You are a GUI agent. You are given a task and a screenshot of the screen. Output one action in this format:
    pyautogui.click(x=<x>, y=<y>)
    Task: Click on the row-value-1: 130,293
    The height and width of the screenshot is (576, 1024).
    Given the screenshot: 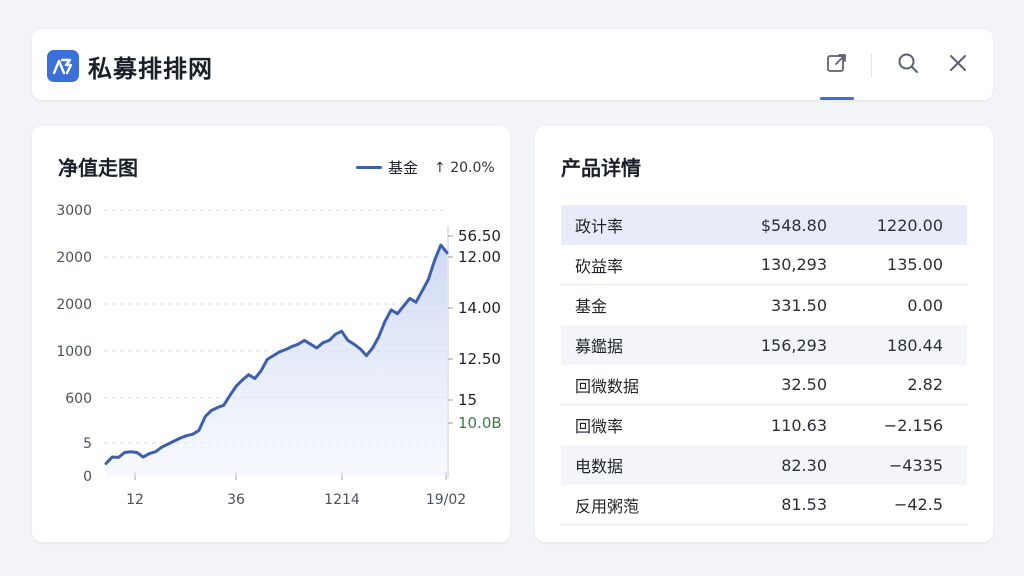 What is the action you would take?
    pyautogui.click(x=793, y=264)
    